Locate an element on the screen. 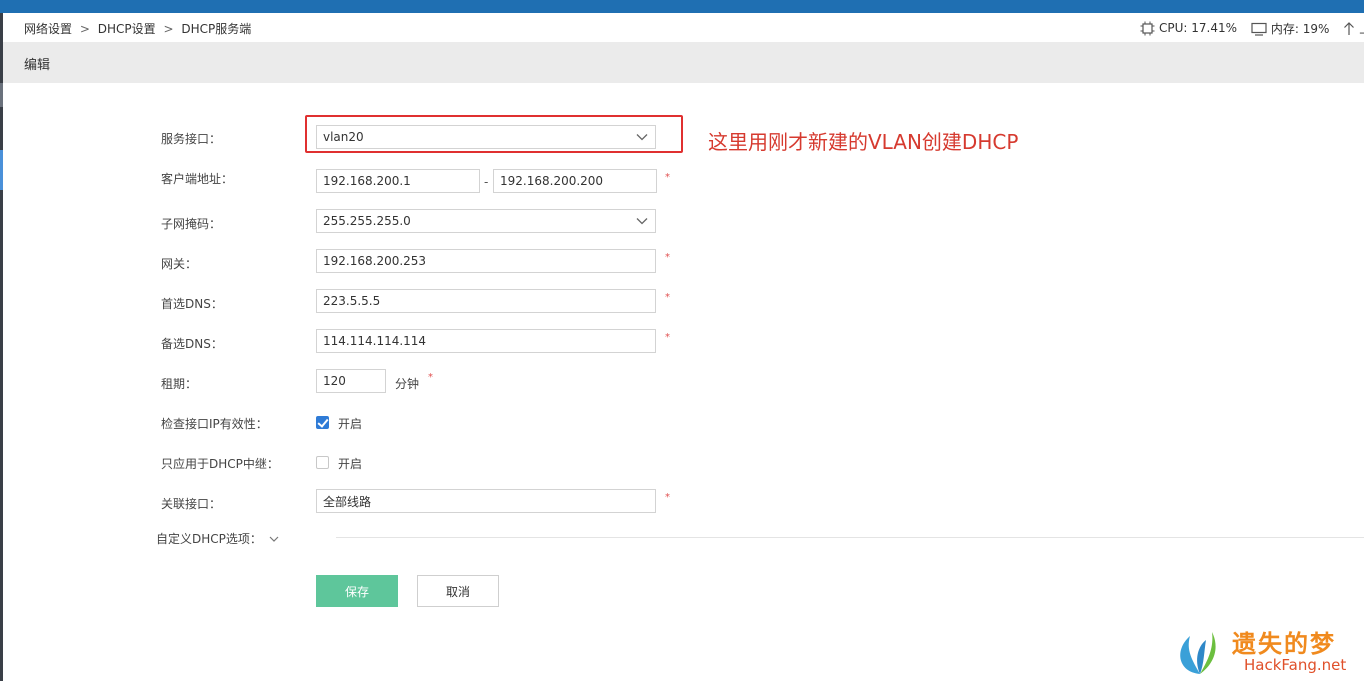 The image size is (1364, 681). custom-dhcp-options-label: 自定义DHCP选项： is located at coordinates (209, 539).